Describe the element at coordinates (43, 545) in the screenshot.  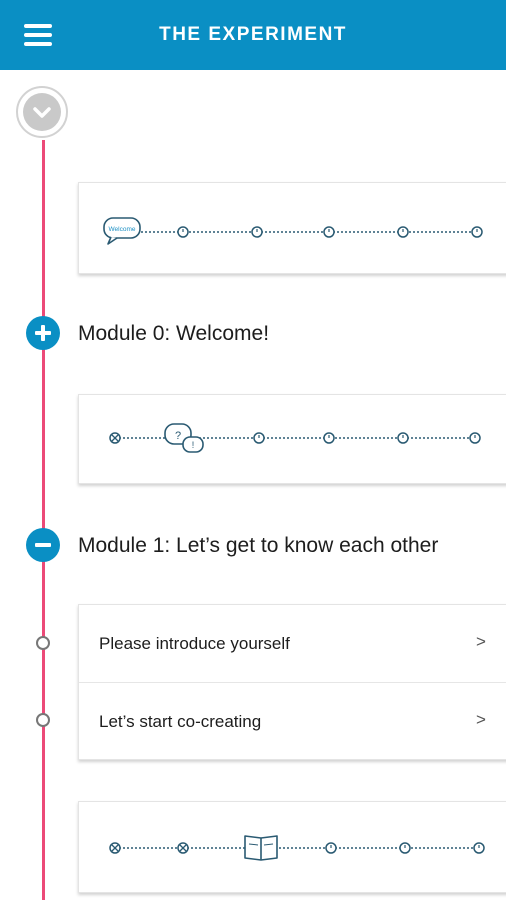
I see `minus-icon` at that location.